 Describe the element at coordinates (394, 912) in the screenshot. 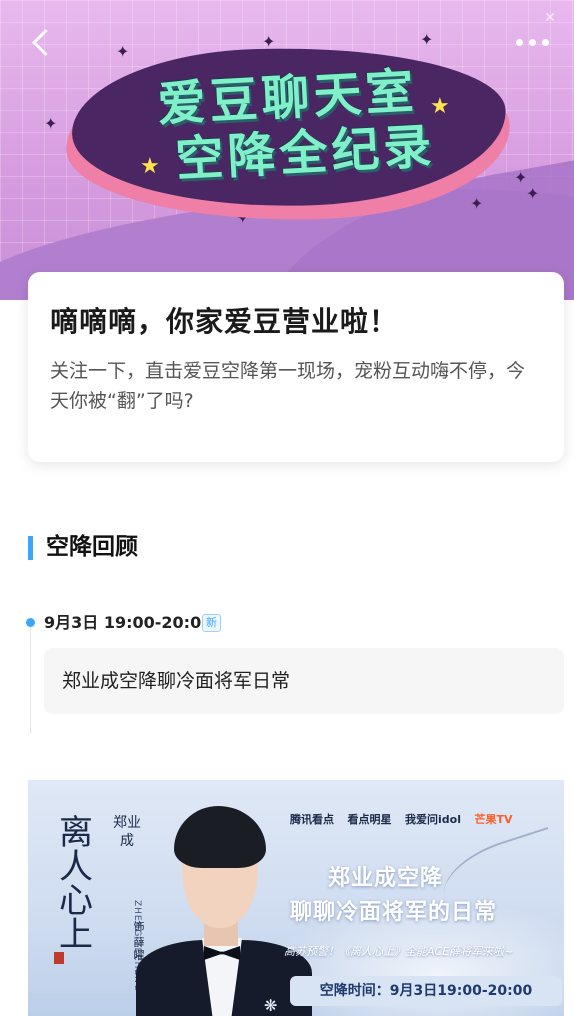

I see `poster-headline-2: 聊聊冷面将军的日常` at that location.